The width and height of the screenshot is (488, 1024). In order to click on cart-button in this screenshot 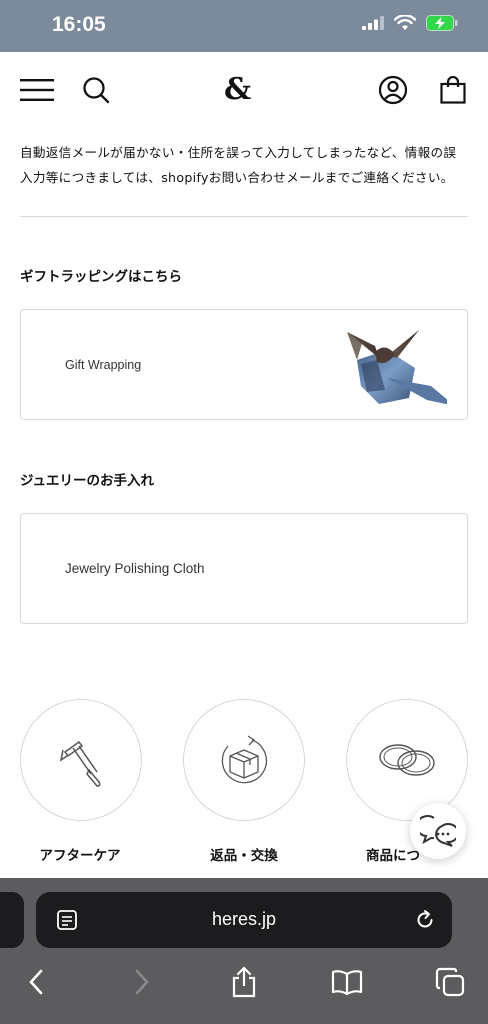, I will do `click(453, 90)`.